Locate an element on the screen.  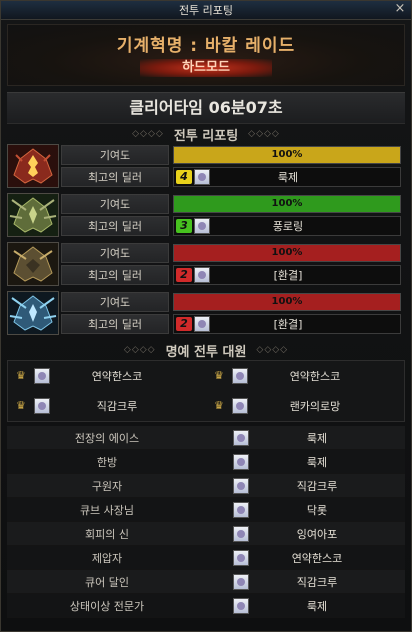
honor-members: ♛ 연약한스코 ♛ 연약한스코 ♛ 직감크루 ♛ 랜카의로망 is located at coordinates (206, 391).